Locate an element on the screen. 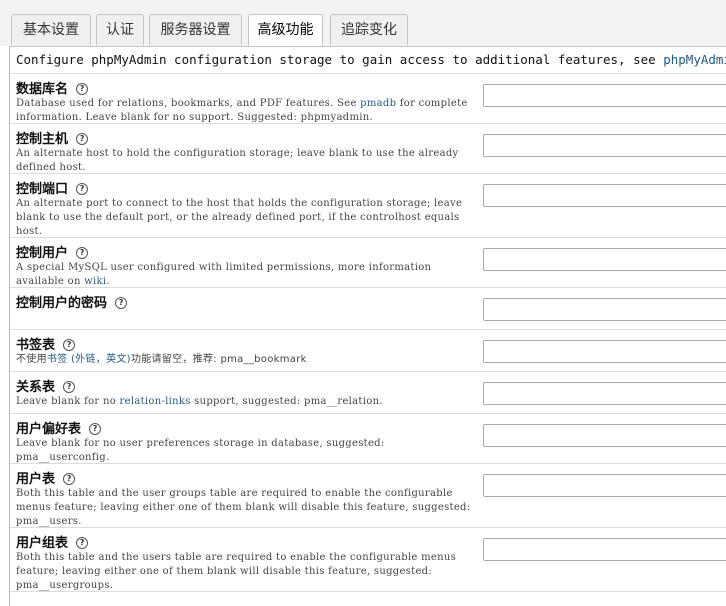 The height and width of the screenshot is (606, 726). userconfig-input is located at coordinates (604, 435).